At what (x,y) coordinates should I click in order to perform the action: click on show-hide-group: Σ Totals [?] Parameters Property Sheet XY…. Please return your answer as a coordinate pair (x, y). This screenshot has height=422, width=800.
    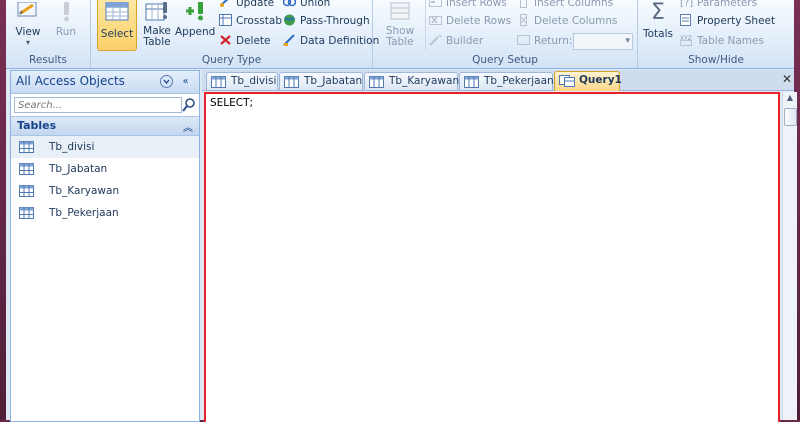
    Looking at the image, I should click on (716, 34).